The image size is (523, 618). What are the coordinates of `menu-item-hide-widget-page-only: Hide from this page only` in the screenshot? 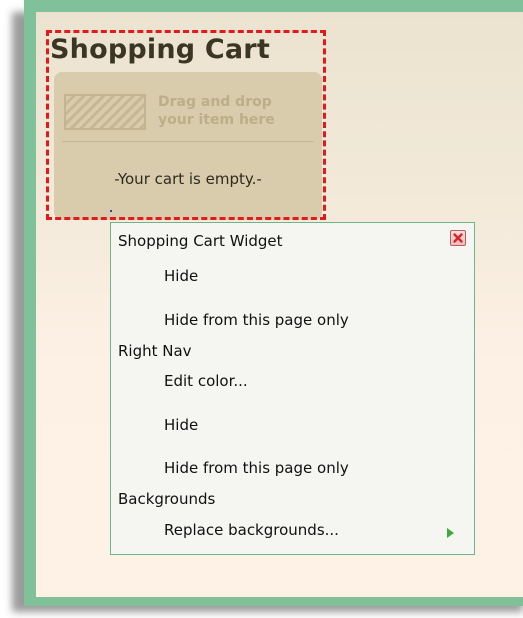 It's located at (256, 320).